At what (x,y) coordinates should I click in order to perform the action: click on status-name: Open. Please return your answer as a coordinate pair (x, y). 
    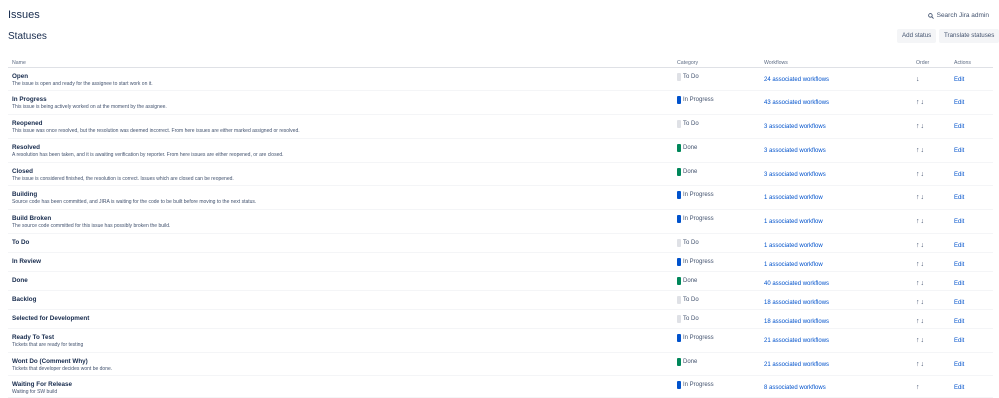
    Looking at the image, I should click on (20, 76).